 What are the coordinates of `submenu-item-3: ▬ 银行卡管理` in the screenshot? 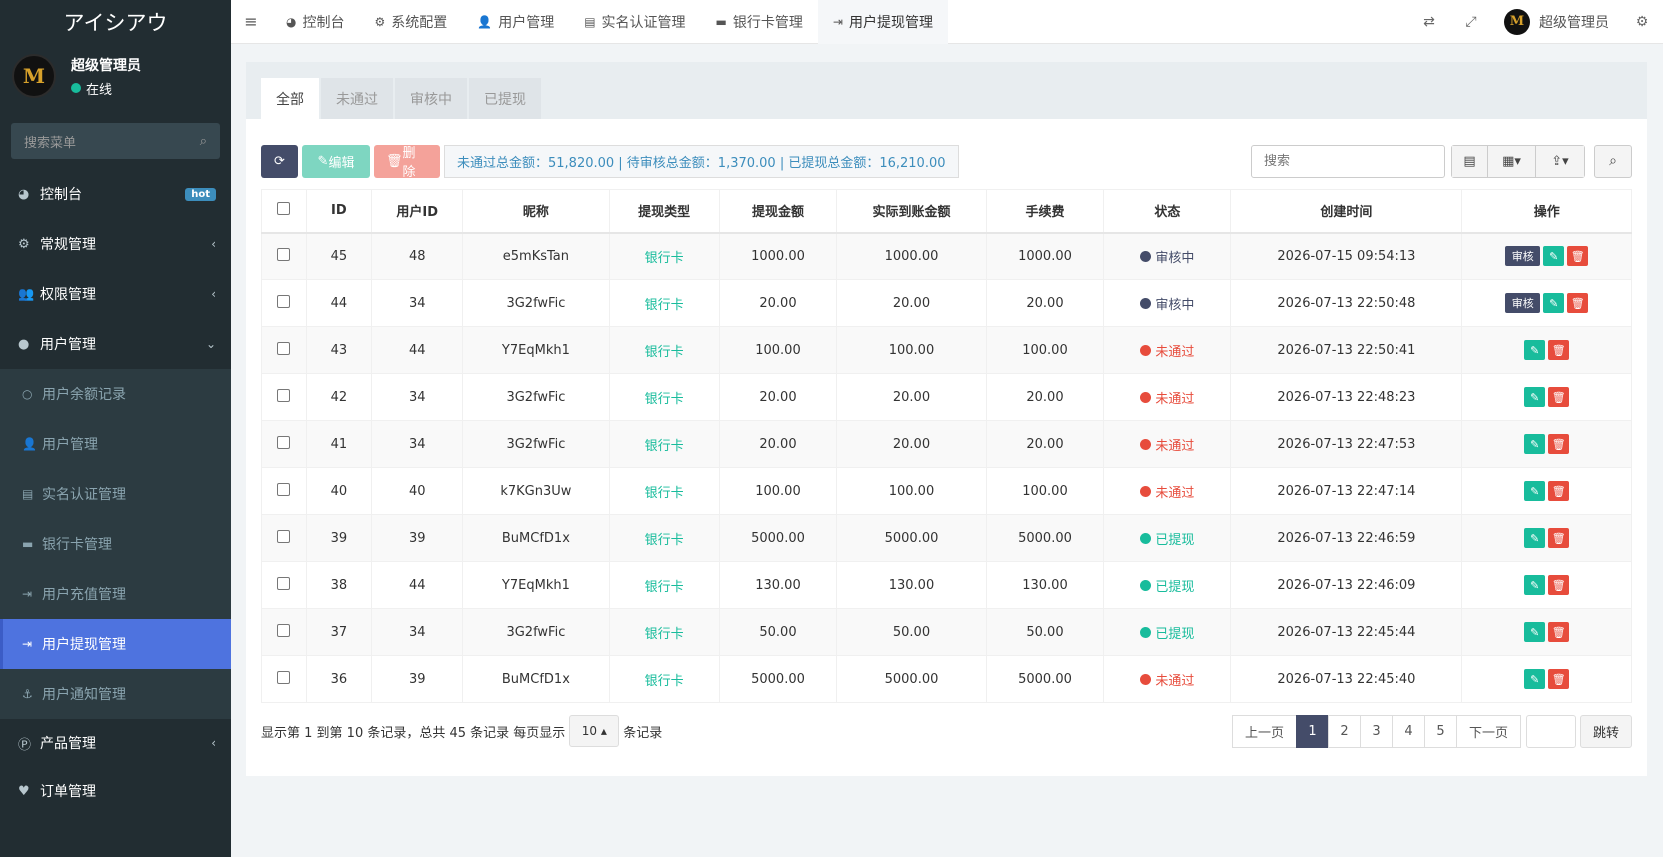 It's located at (115, 544).